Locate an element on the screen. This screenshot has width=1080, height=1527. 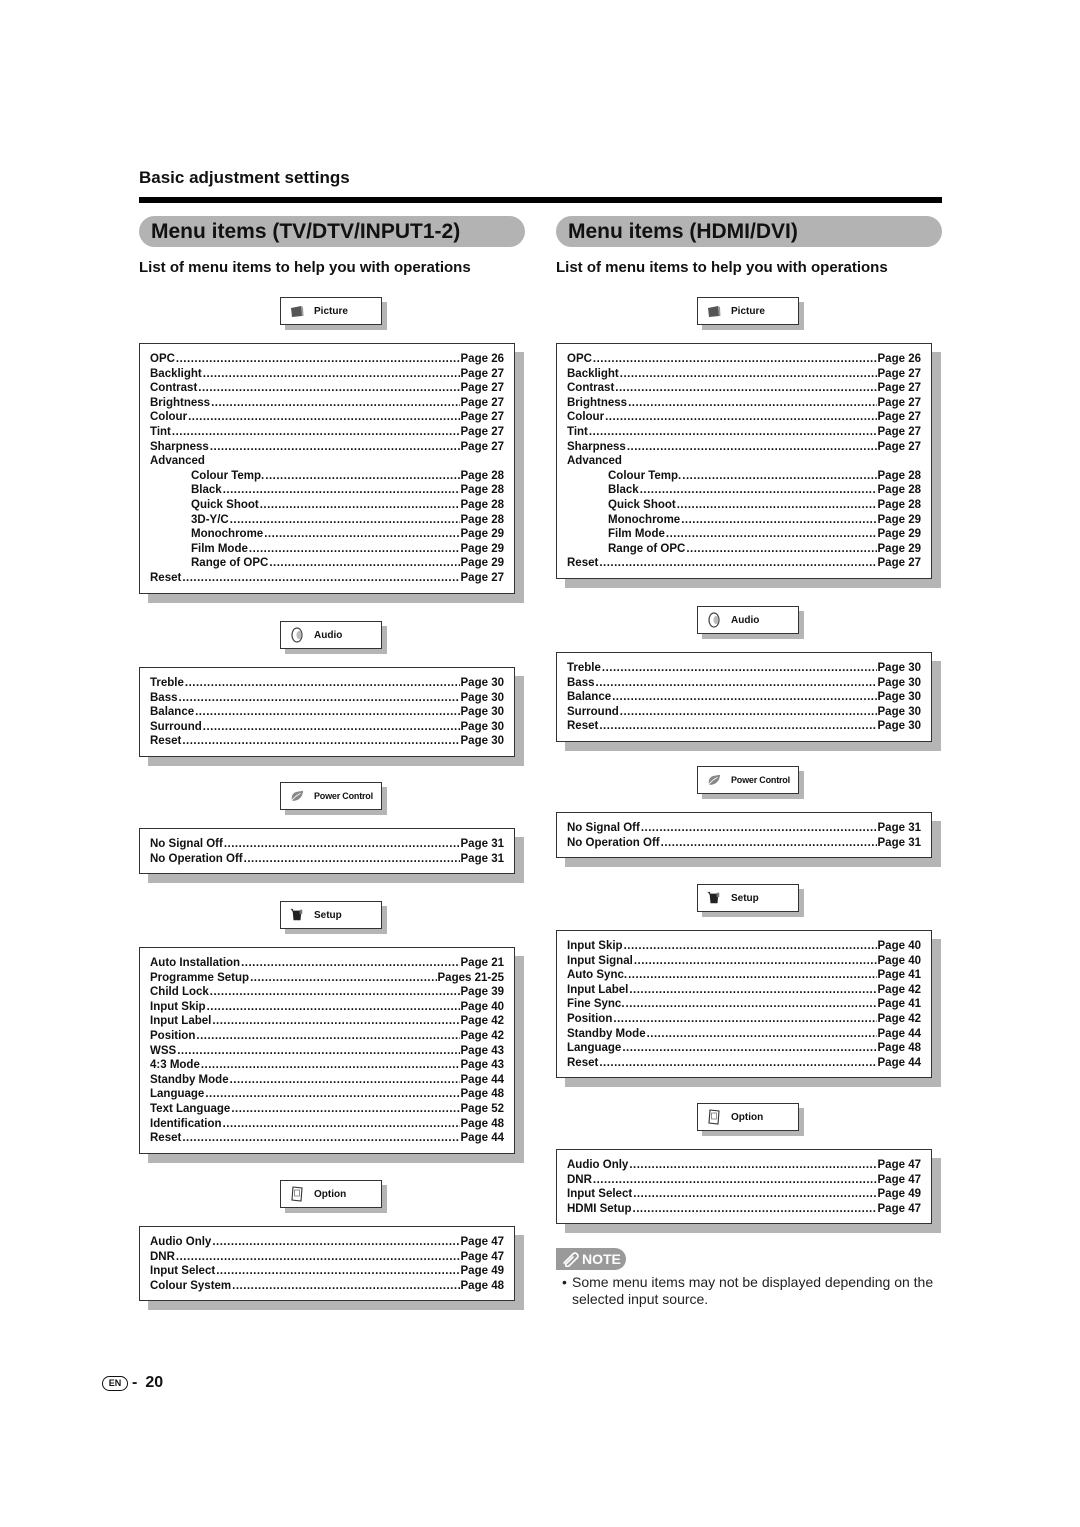
menu-item-row: Reset Page 30 is located at coordinates (327, 741).